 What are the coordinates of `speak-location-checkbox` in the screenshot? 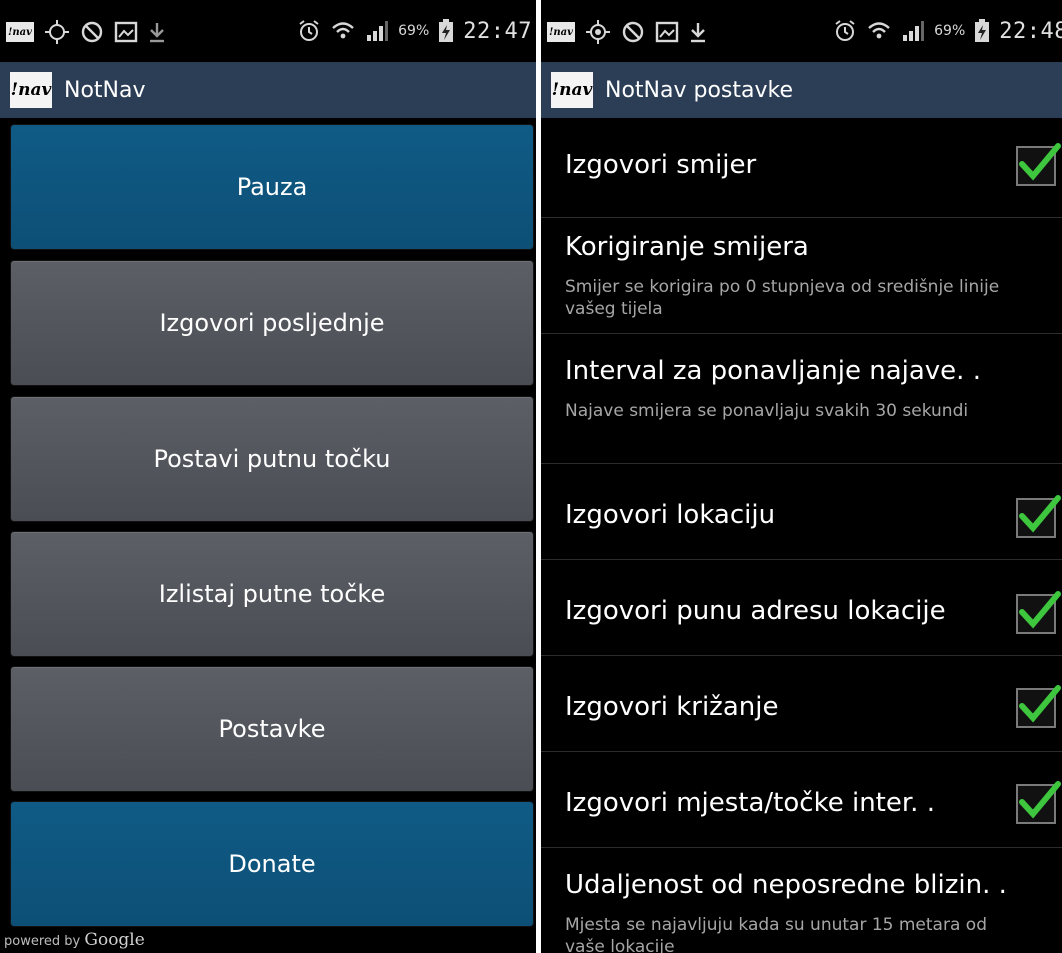 It's located at (1038, 516).